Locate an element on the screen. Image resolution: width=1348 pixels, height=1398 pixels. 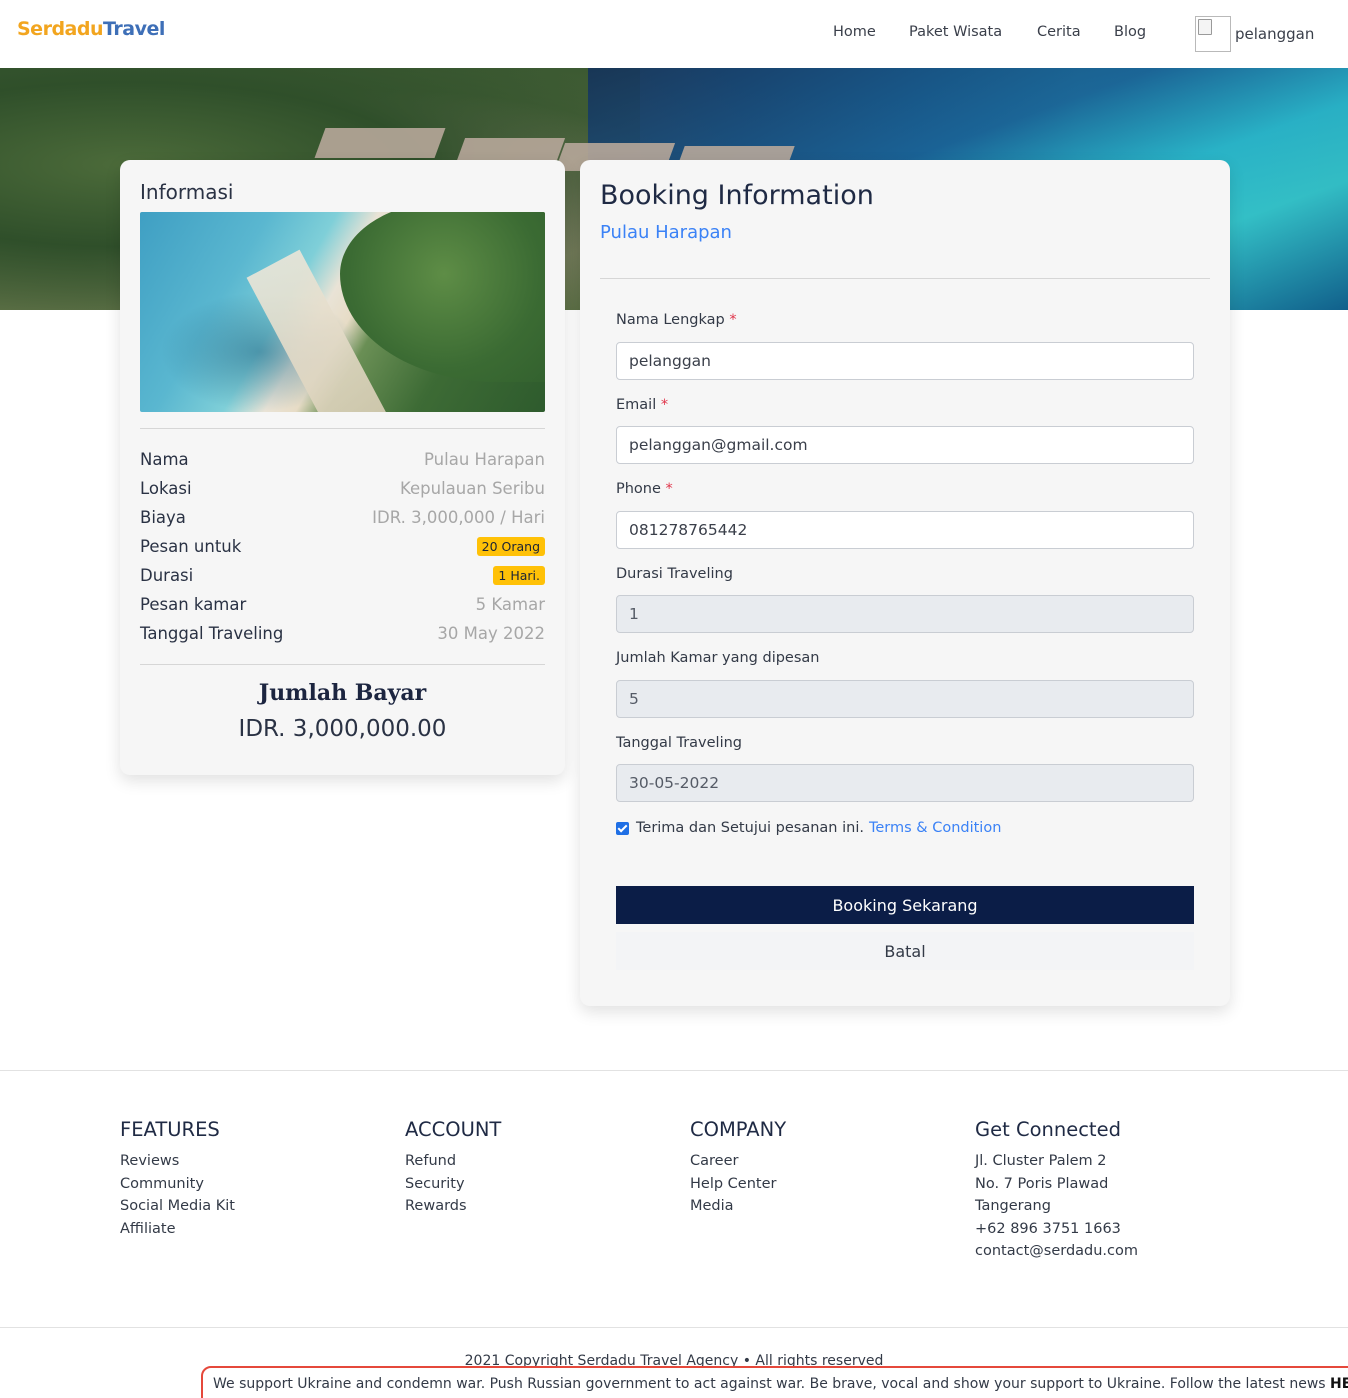
footer-heading: FEATURES is located at coordinates (170, 1129).